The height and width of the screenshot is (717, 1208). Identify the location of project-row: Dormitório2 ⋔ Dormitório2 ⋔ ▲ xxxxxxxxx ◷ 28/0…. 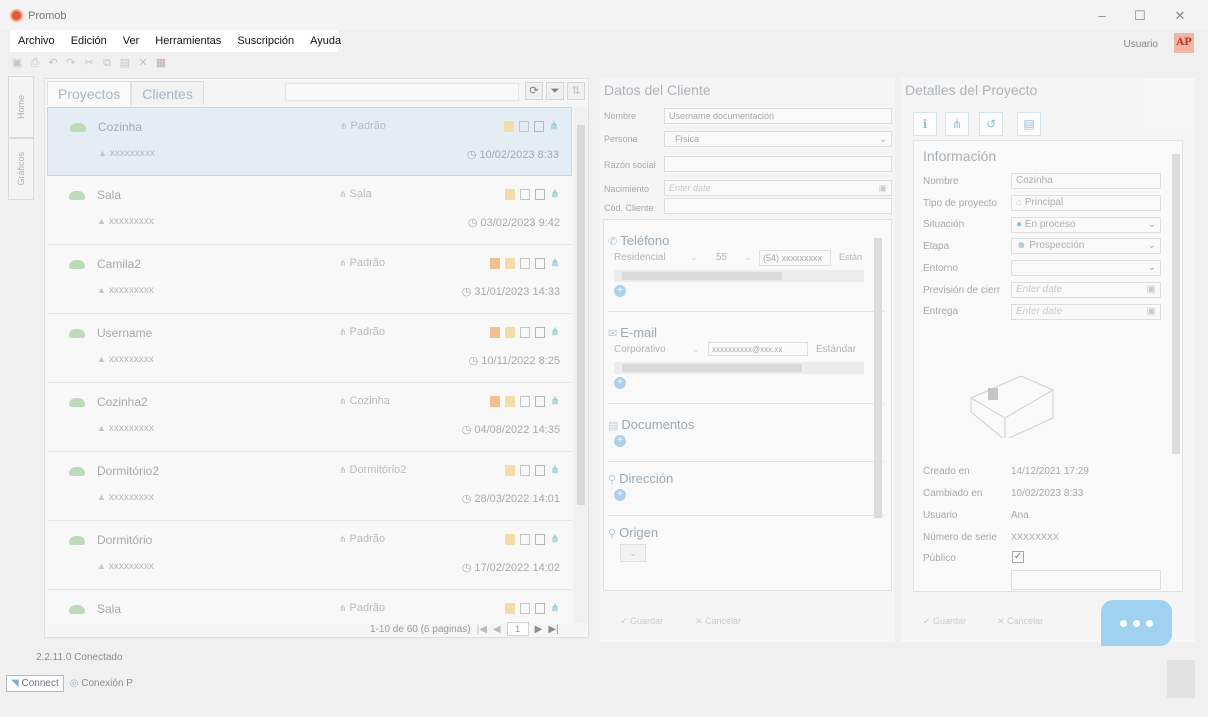
(309, 486).